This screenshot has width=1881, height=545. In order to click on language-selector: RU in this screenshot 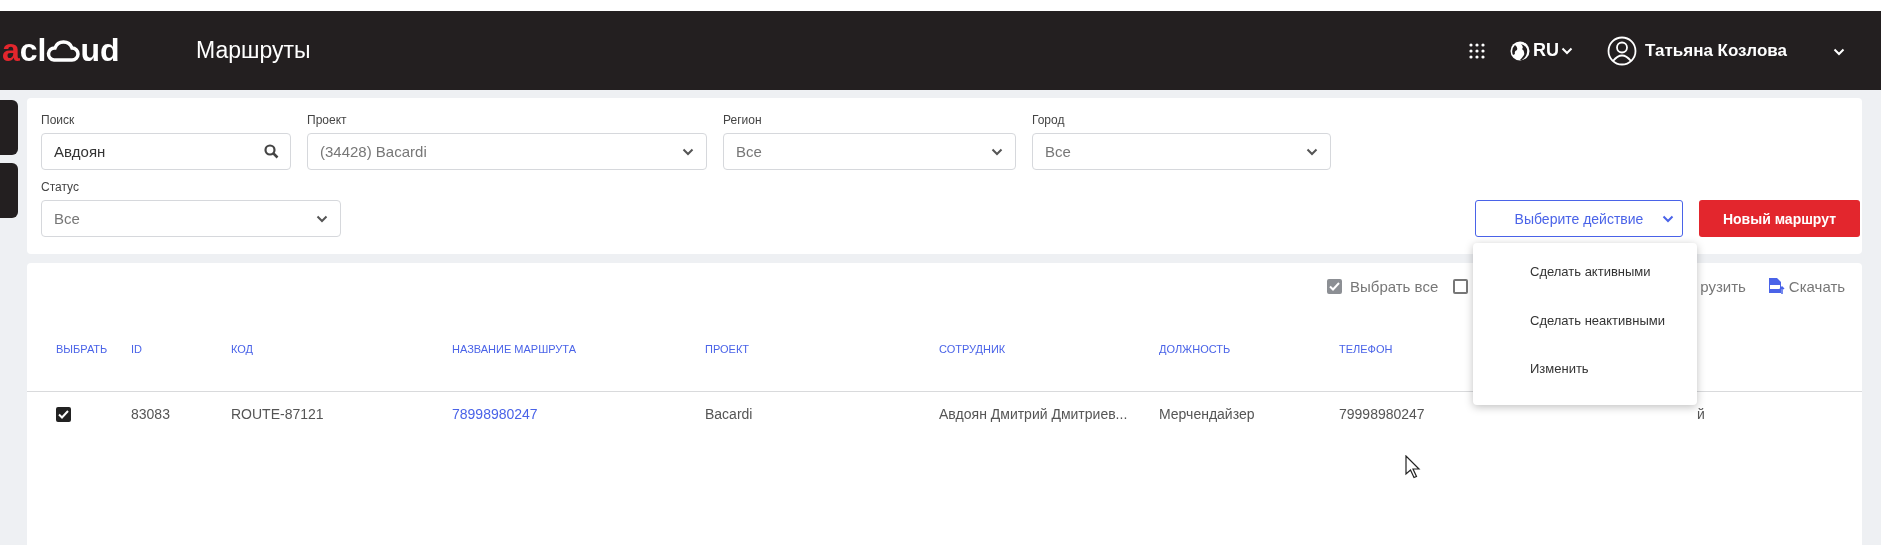, I will do `click(1541, 50)`.